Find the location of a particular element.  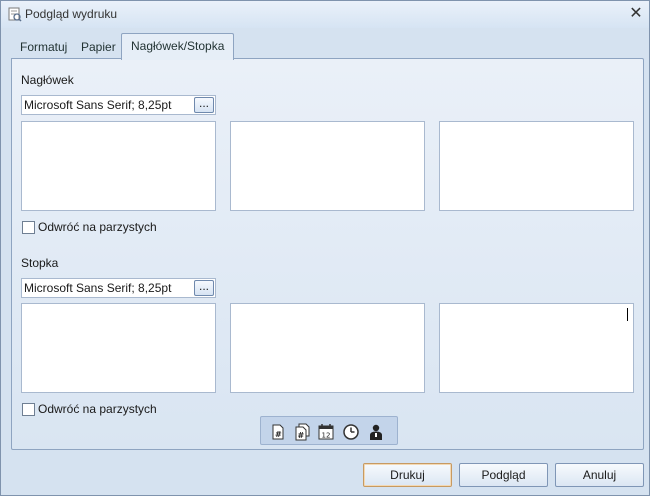

insert-field-toolbar: # # 12 is located at coordinates (329, 430).